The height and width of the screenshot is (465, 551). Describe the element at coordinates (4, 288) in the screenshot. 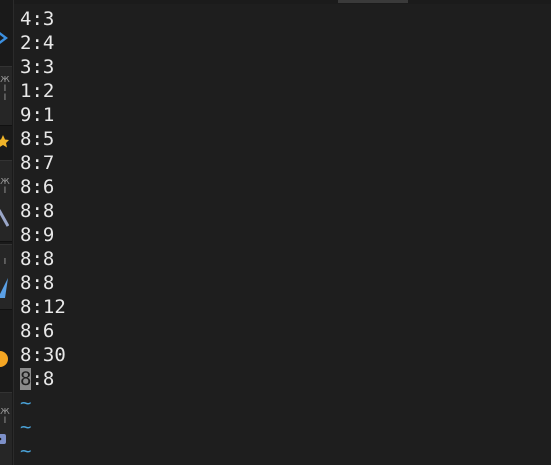

I see `paper-plane-icon` at that location.